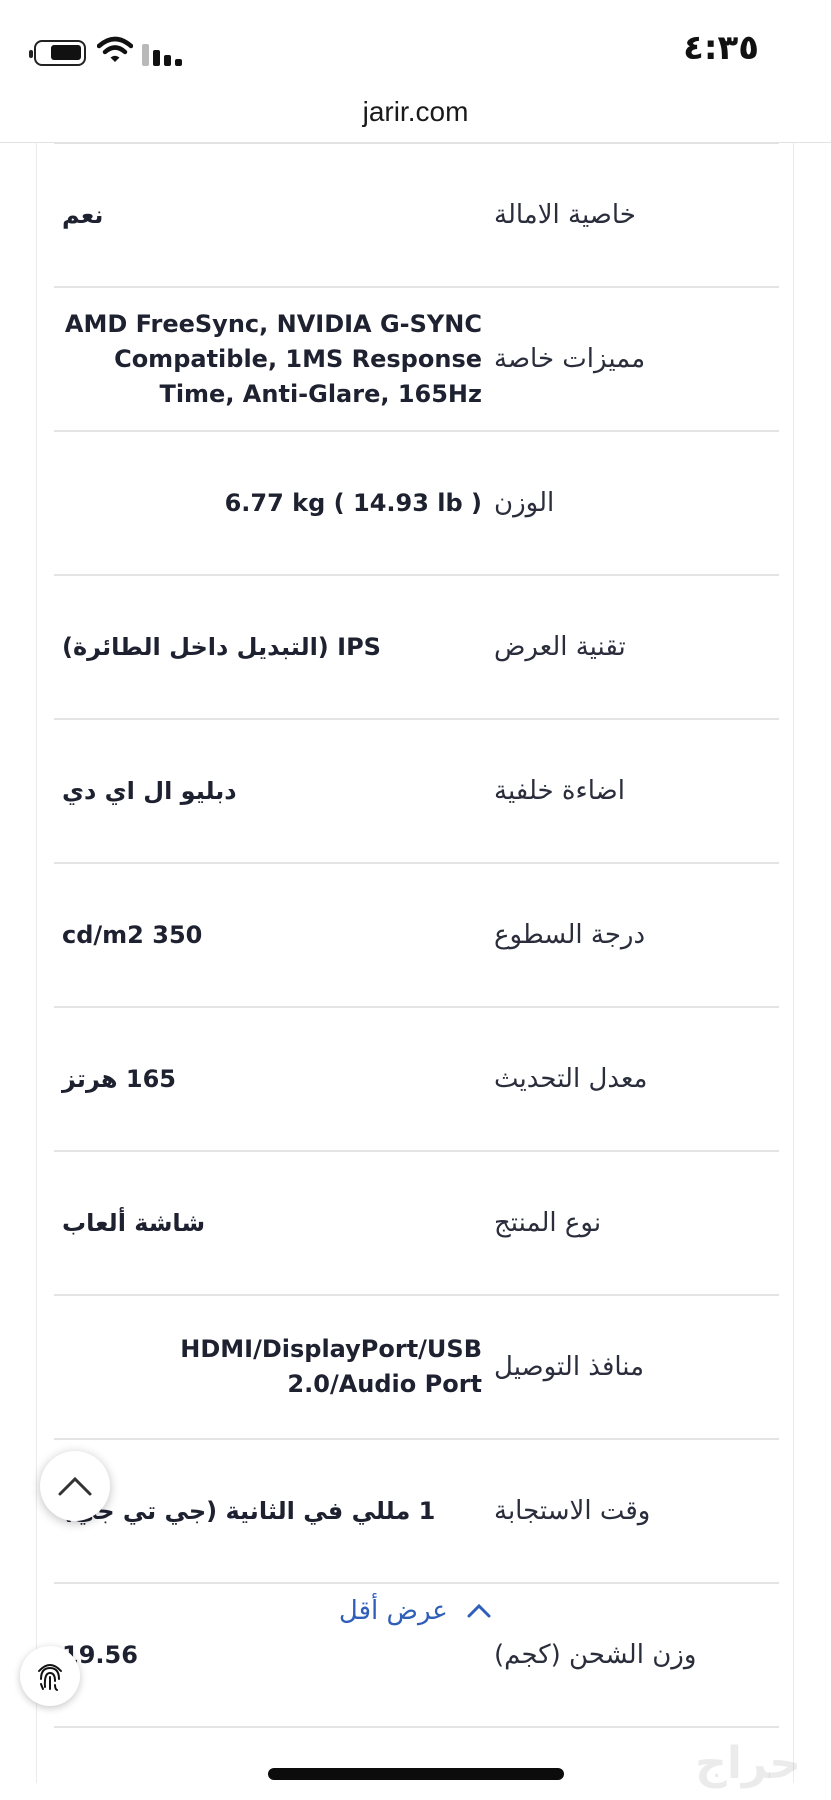  What do you see at coordinates (565, 215) in the screenshot?
I see `spec-label: خاصية الامالة` at bounding box center [565, 215].